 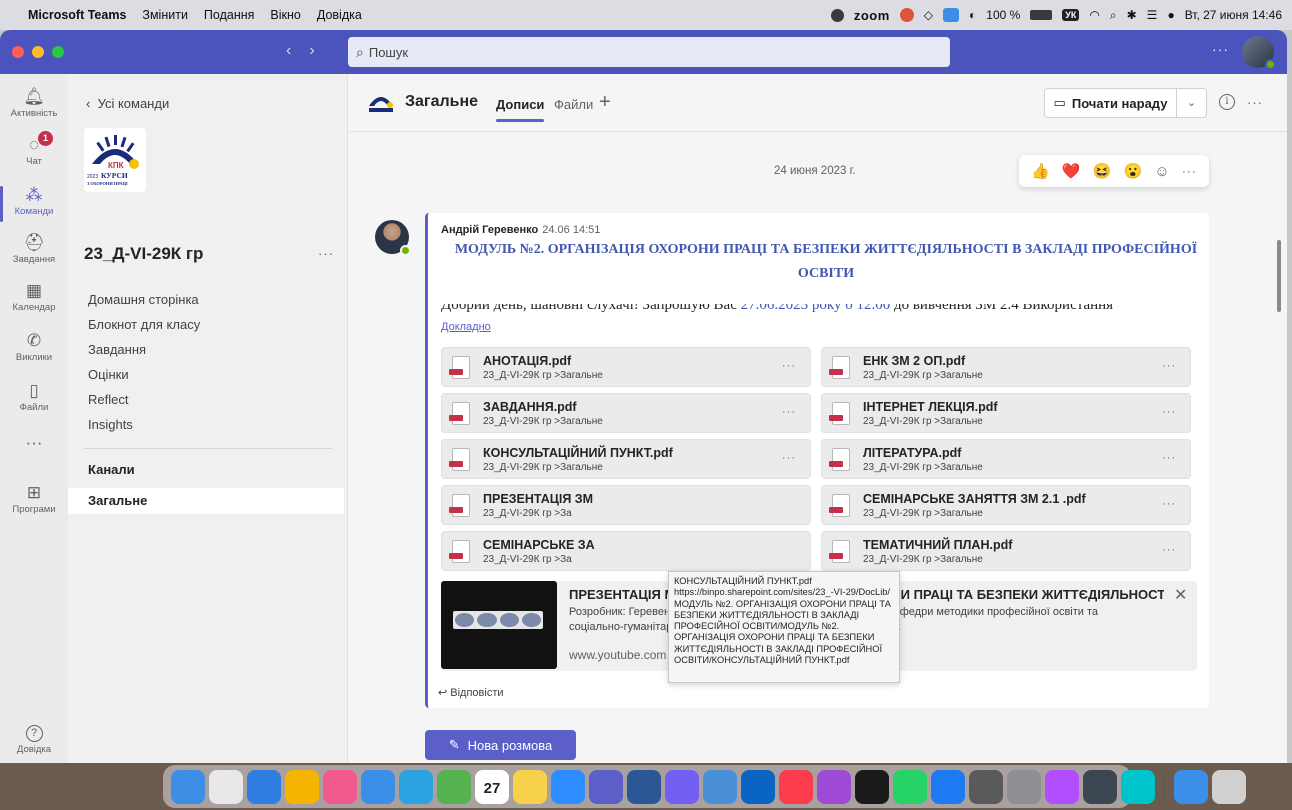 What do you see at coordinates (626, 505) in the screenshot?
I see `file-attachment: ПРЕЗЕНТАЦІЯ ЗМ 23_Д-VI-29К гр >За` at bounding box center [626, 505].